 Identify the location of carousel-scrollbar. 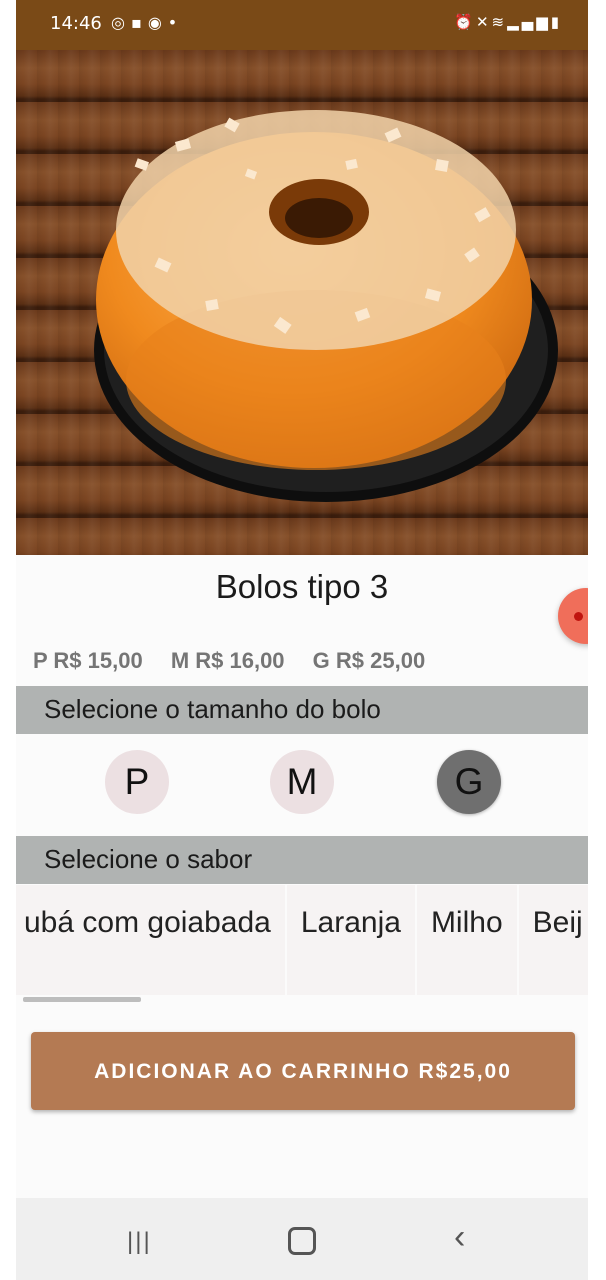
(82, 999).